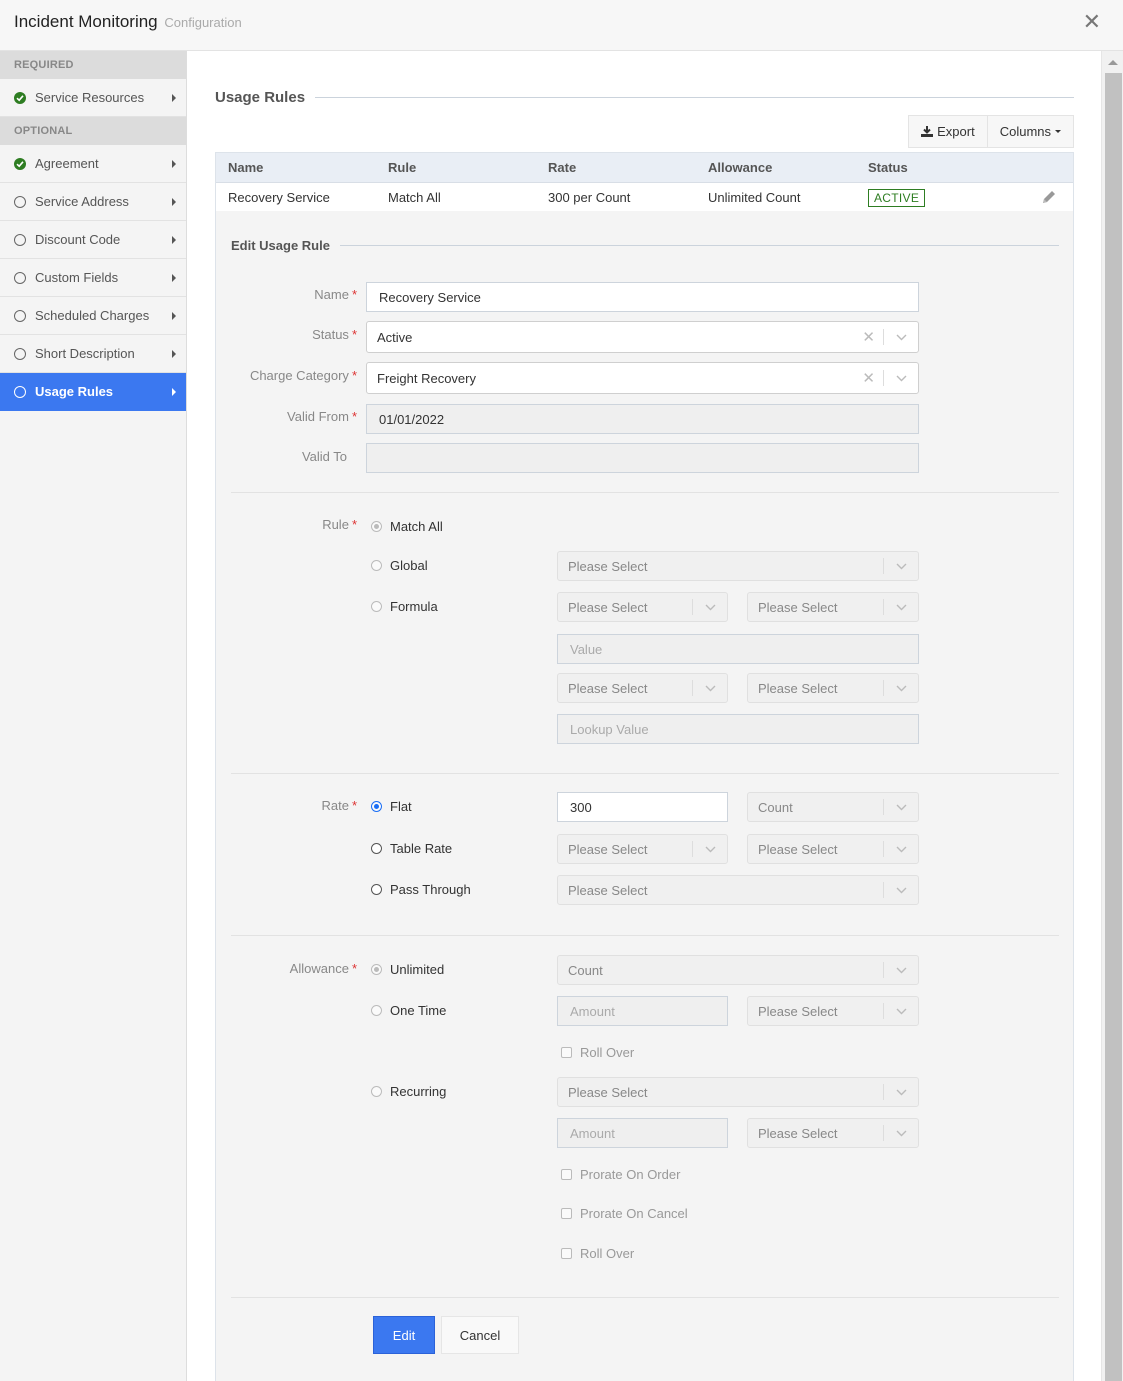 The height and width of the screenshot is (1381, 1123). I want to click on unlimited-unit-select: Count, so click(738, 970).